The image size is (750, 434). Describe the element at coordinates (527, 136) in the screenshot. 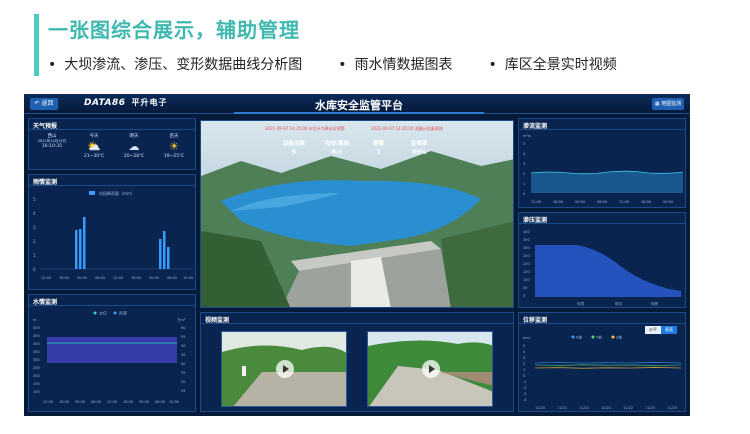

I see `y-unit: m³/s` at that location.